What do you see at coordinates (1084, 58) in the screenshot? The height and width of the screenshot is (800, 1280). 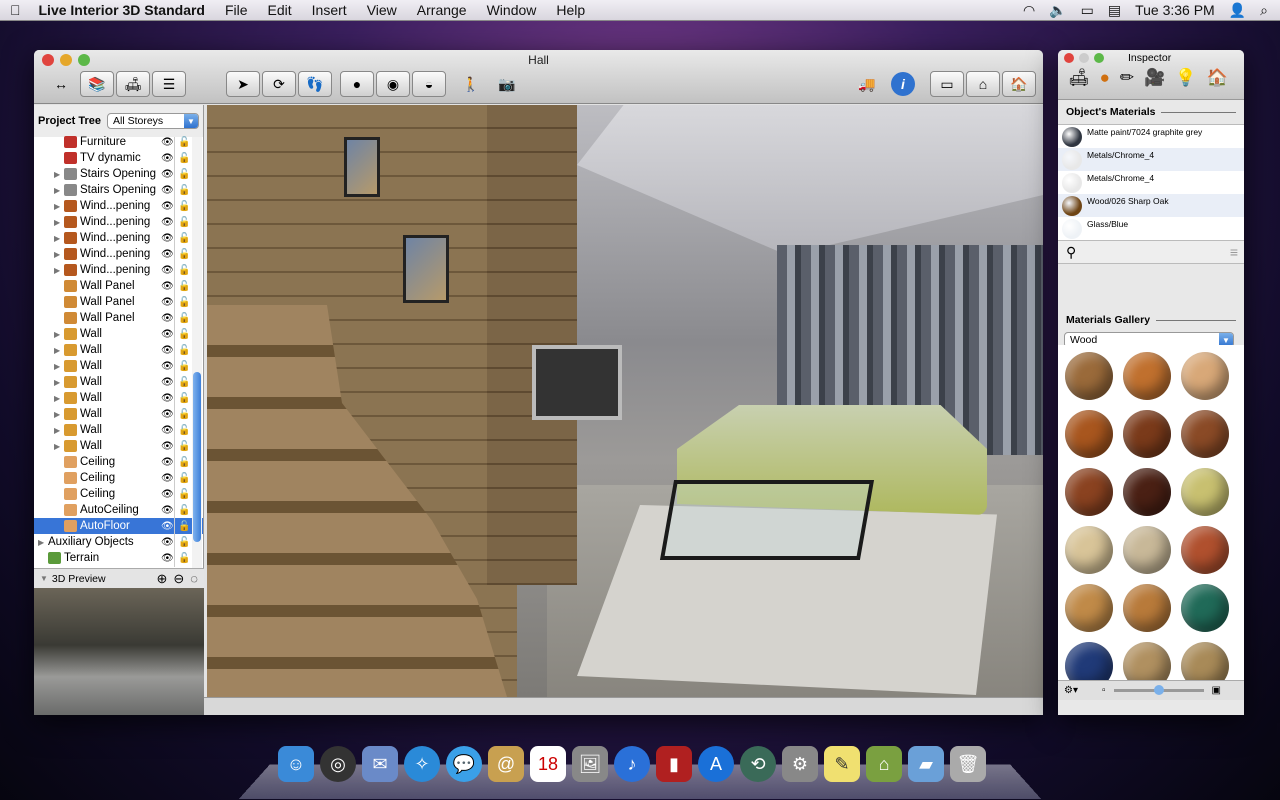 I see `minimize-button` at bounding box center [1084, 58].